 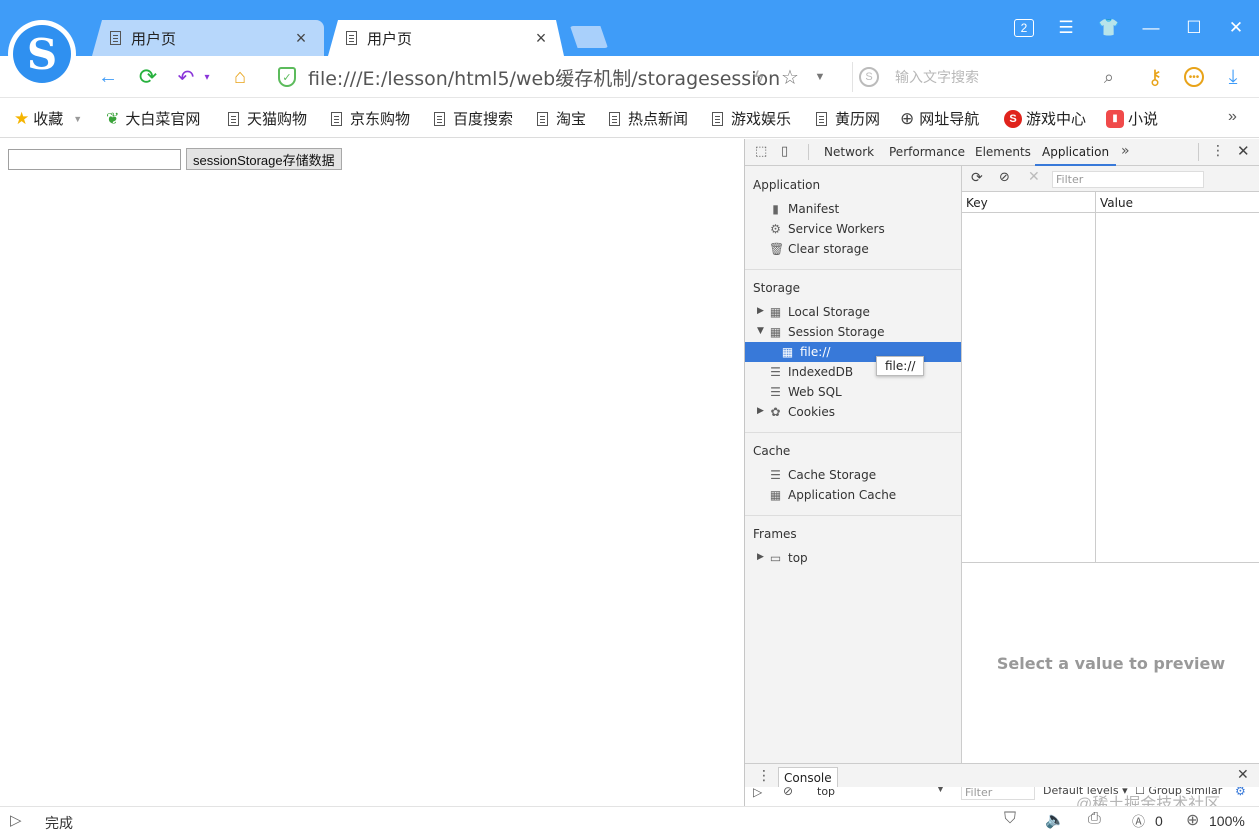 What do you see at coordinates (446, 38) in the screenshot?
I see `tab-active: 用户页 ×` at bounding box center [446, 38].